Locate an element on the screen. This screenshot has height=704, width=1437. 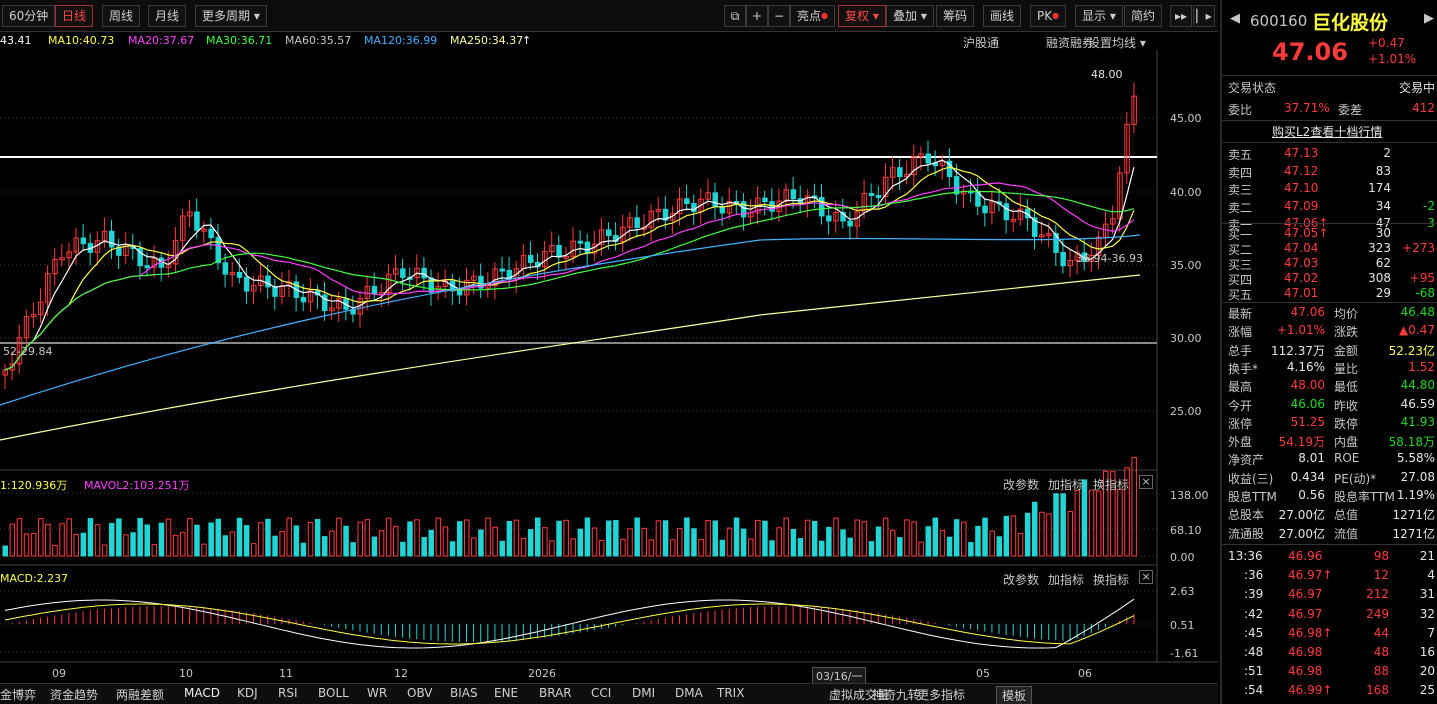
period-60min-button: 60分钟 is located at coordinates (29, 16).